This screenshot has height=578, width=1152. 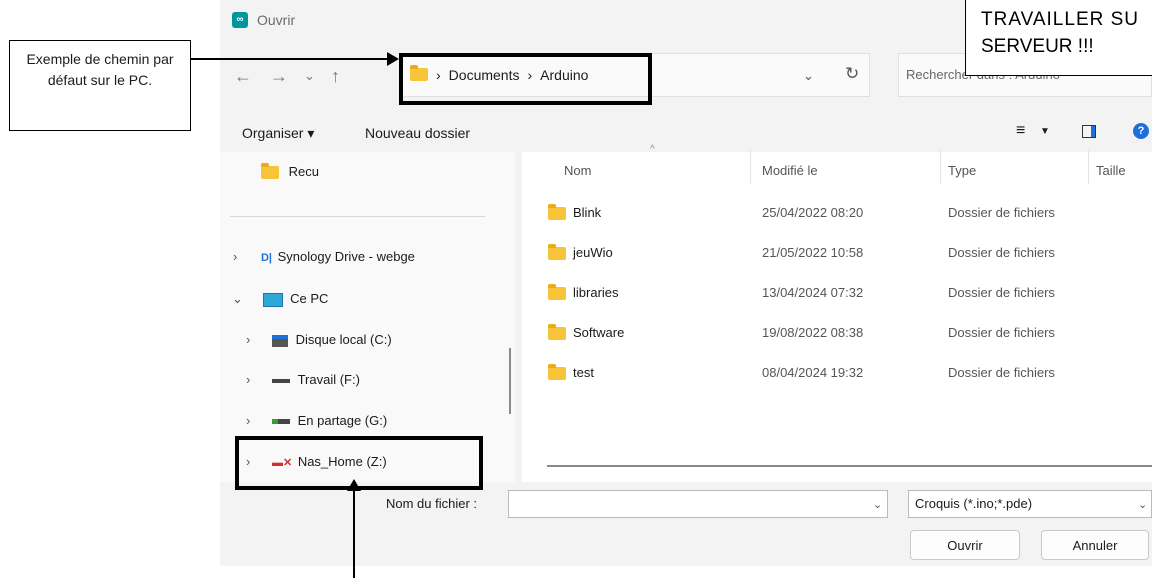 What do you see at coordinates (852, 74) in the screenshot?
I see `refresh-icon: ↻` at bounding box center [852, 74].